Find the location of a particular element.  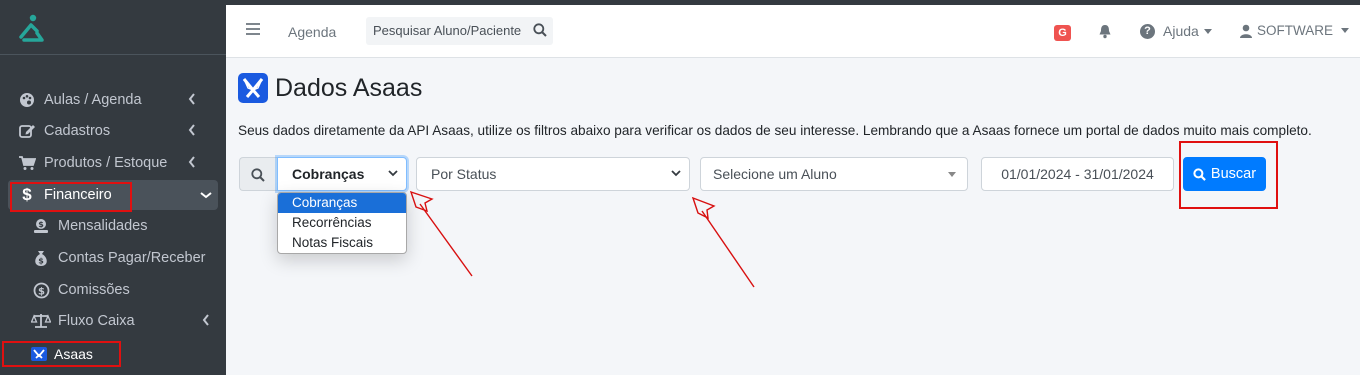

help-label: Ajuda is located at coordinates (1181, 31).